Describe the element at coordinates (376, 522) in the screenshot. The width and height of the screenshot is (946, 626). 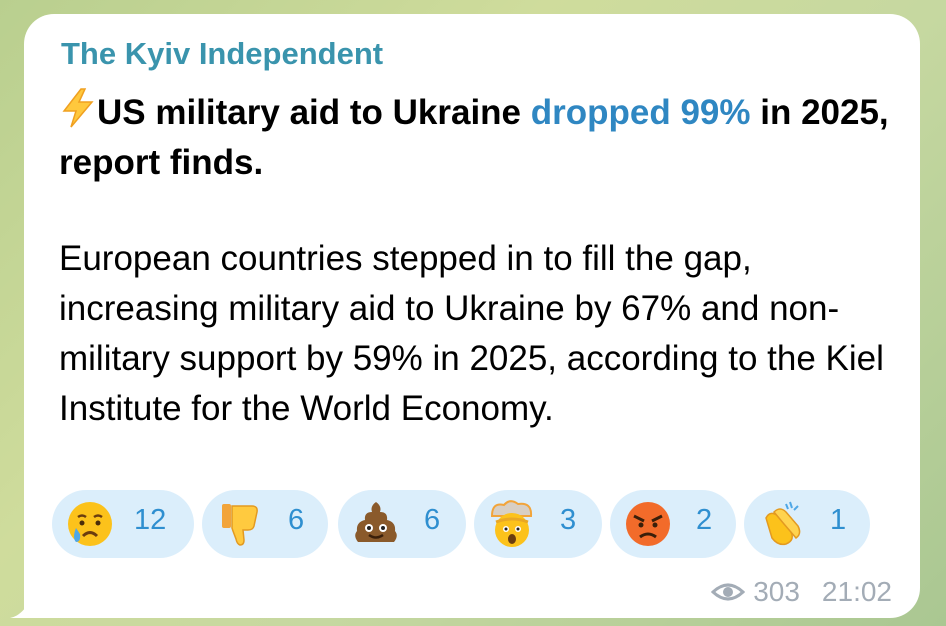
I see `pile-of-poo-icon` at that location.